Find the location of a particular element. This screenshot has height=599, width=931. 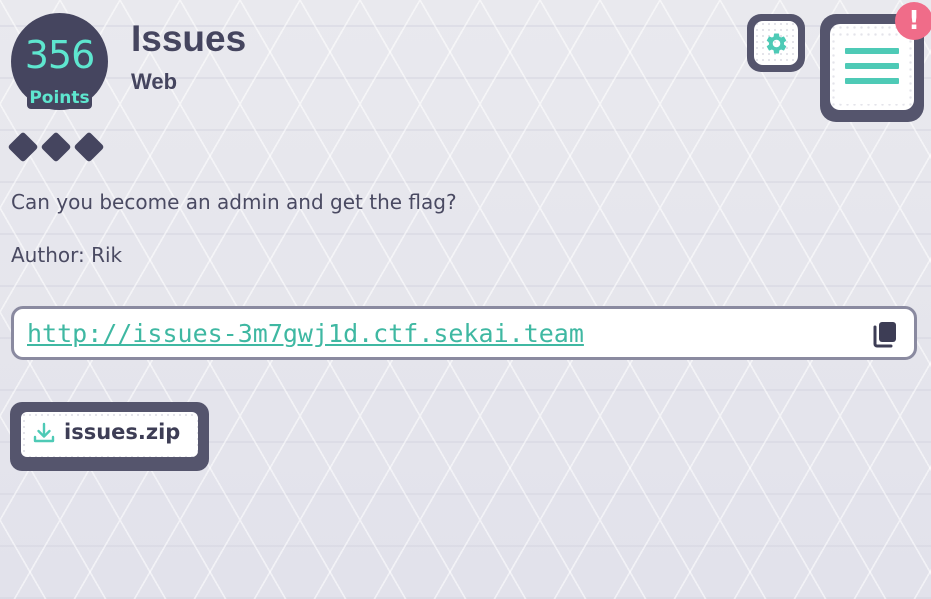

points-value: 356 is located at coordinates (60, 55).